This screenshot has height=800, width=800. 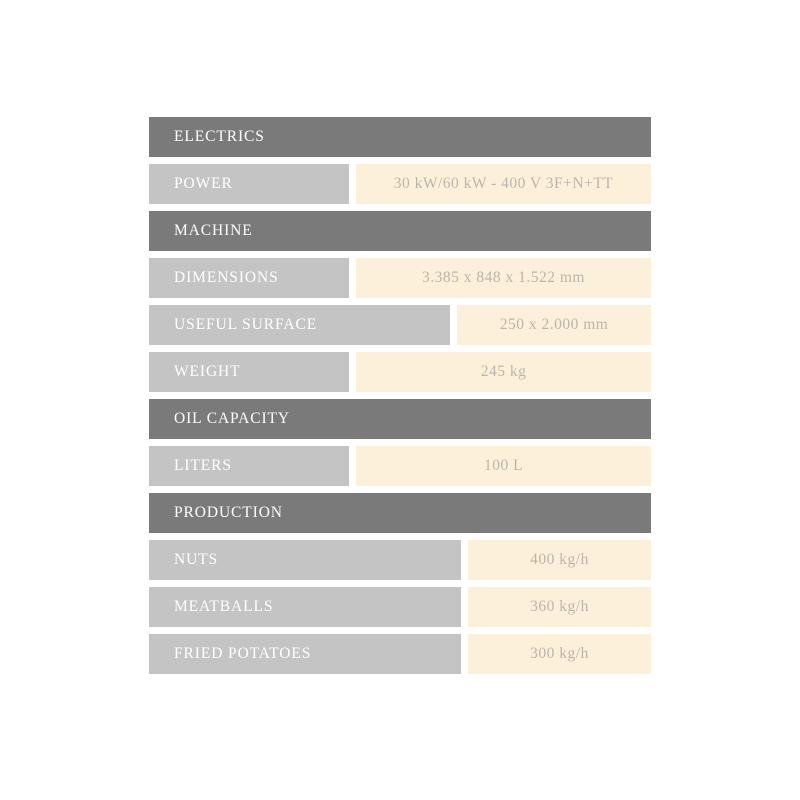 What do you see at coordinates (228, 512) in the screenshot?
I see `section-header-label: PRODUCTION` at bounding box center [228, 512].